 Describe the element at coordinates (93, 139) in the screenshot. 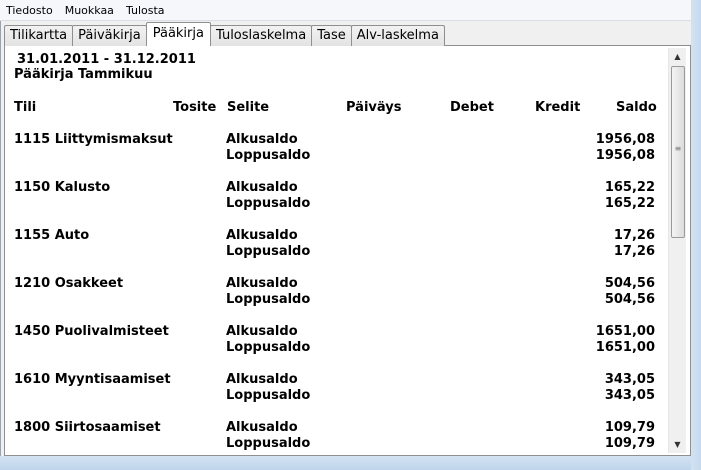

I see `account-name: 1115 Liittymismaksut` at that location.